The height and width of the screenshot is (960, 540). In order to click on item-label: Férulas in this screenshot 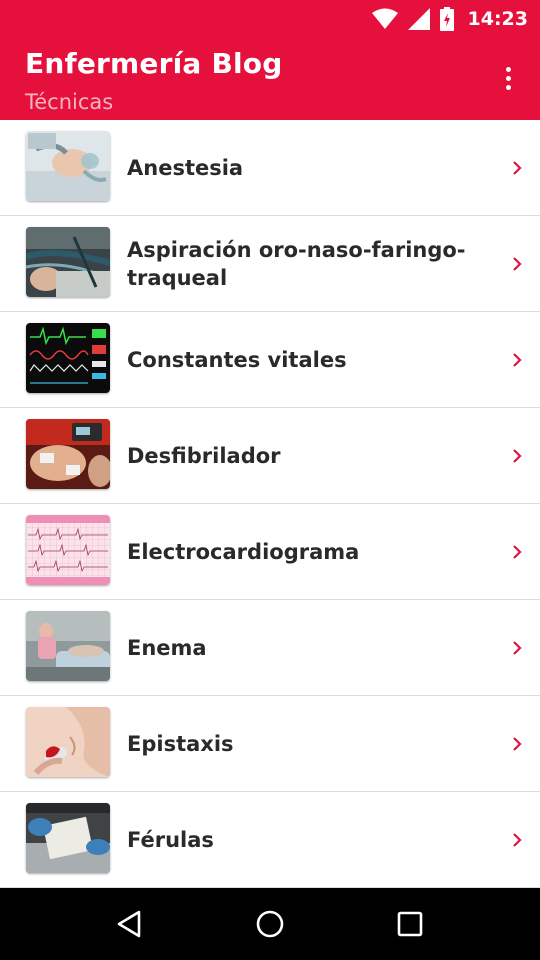, I will do `click(170, 840)`.